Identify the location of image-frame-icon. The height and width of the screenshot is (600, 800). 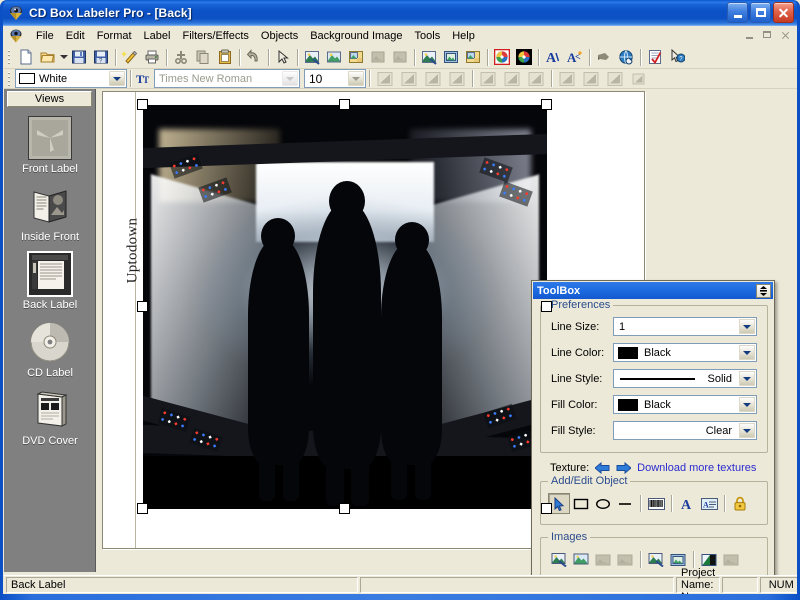
(451, 57).